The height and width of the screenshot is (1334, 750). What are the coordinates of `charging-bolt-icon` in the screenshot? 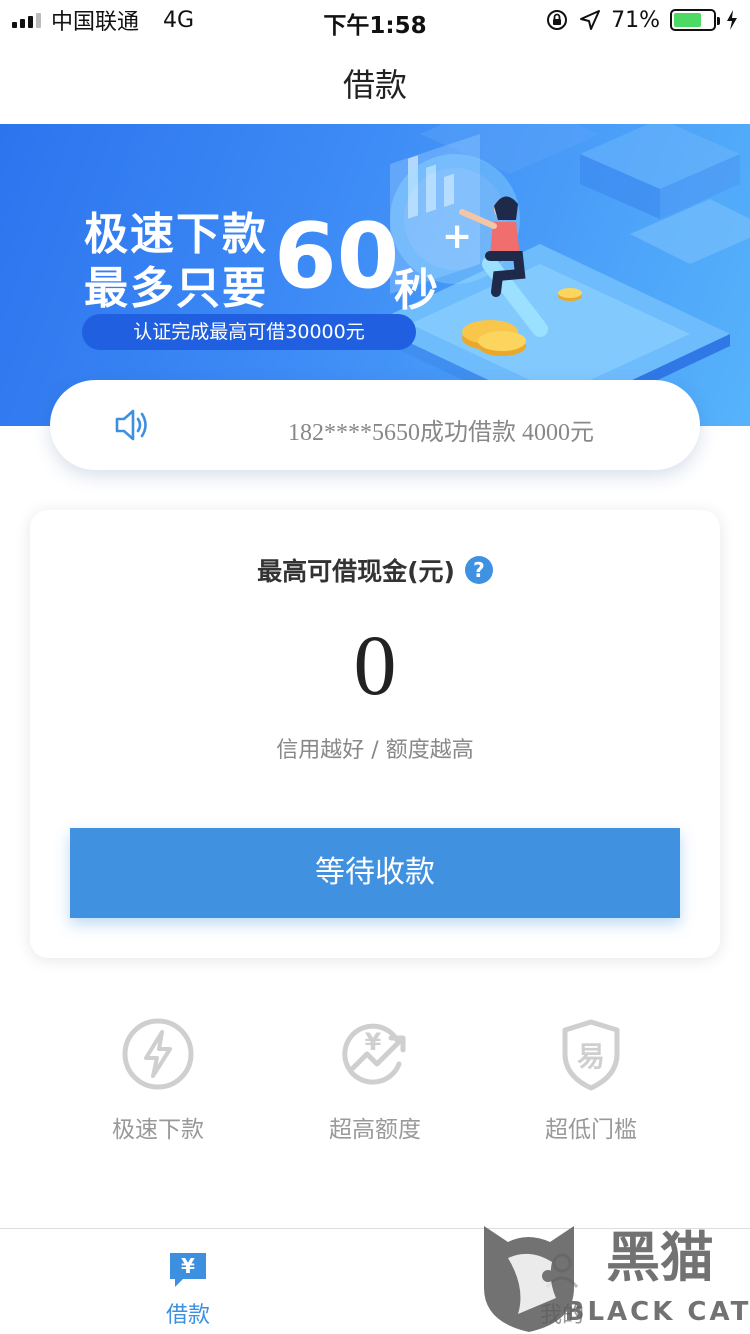 It's located at (732, 20).